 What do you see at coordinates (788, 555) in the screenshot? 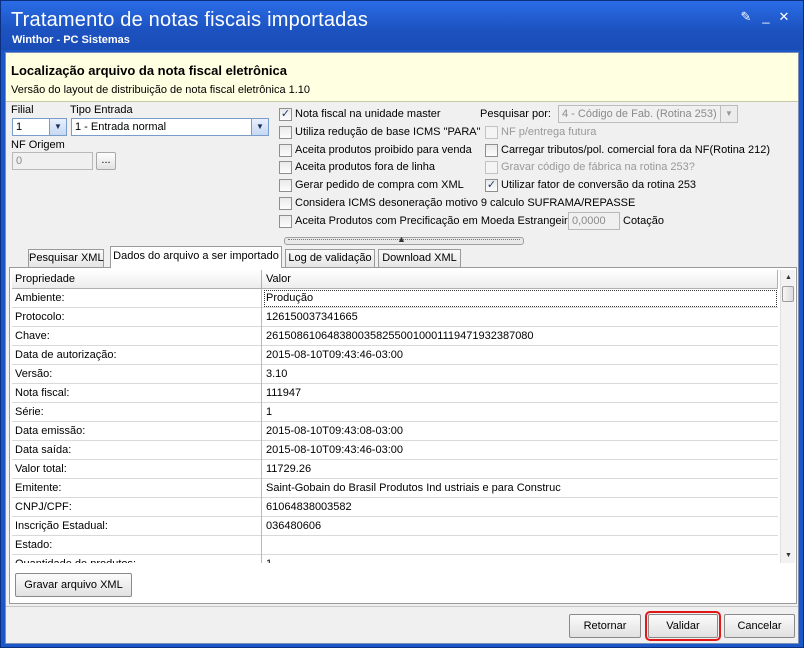
I see `scroll-down-icon: ▼` at bounding box center [788, 555].